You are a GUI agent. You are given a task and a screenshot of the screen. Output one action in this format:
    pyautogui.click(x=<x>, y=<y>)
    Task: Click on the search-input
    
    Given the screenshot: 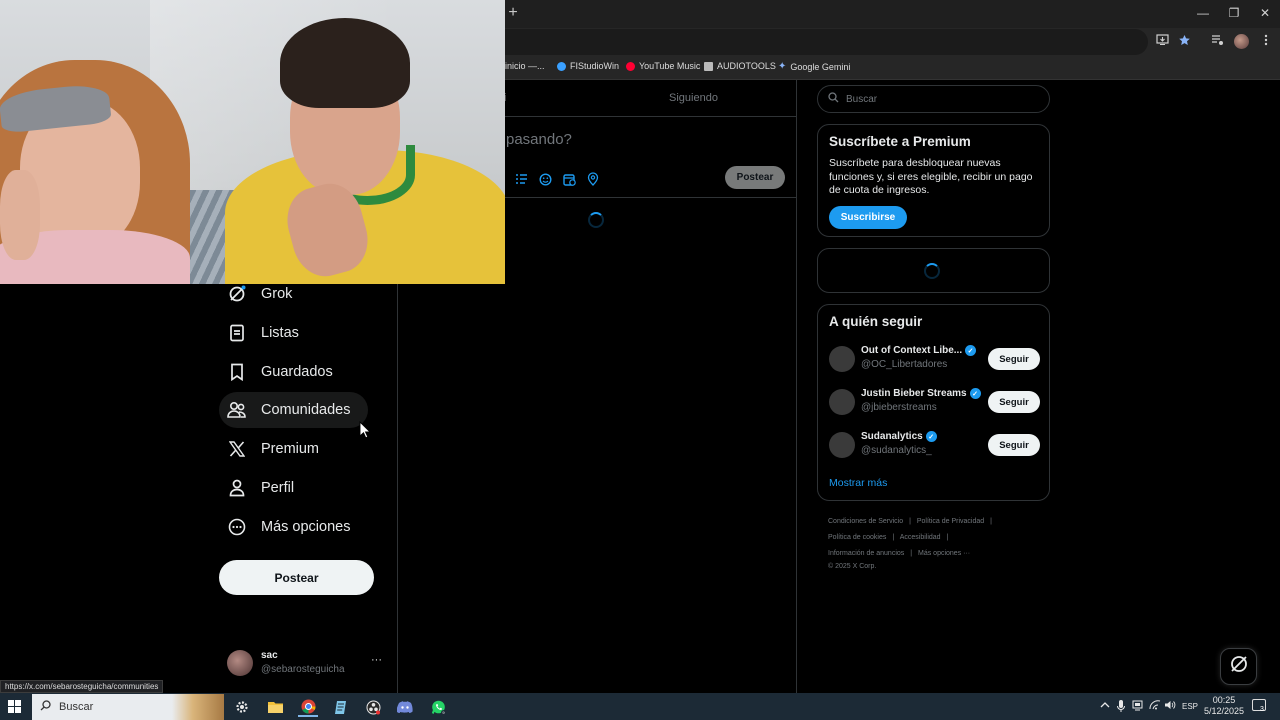 What is the action you would take?
    pyautogui.click(x=941, y=99)
    